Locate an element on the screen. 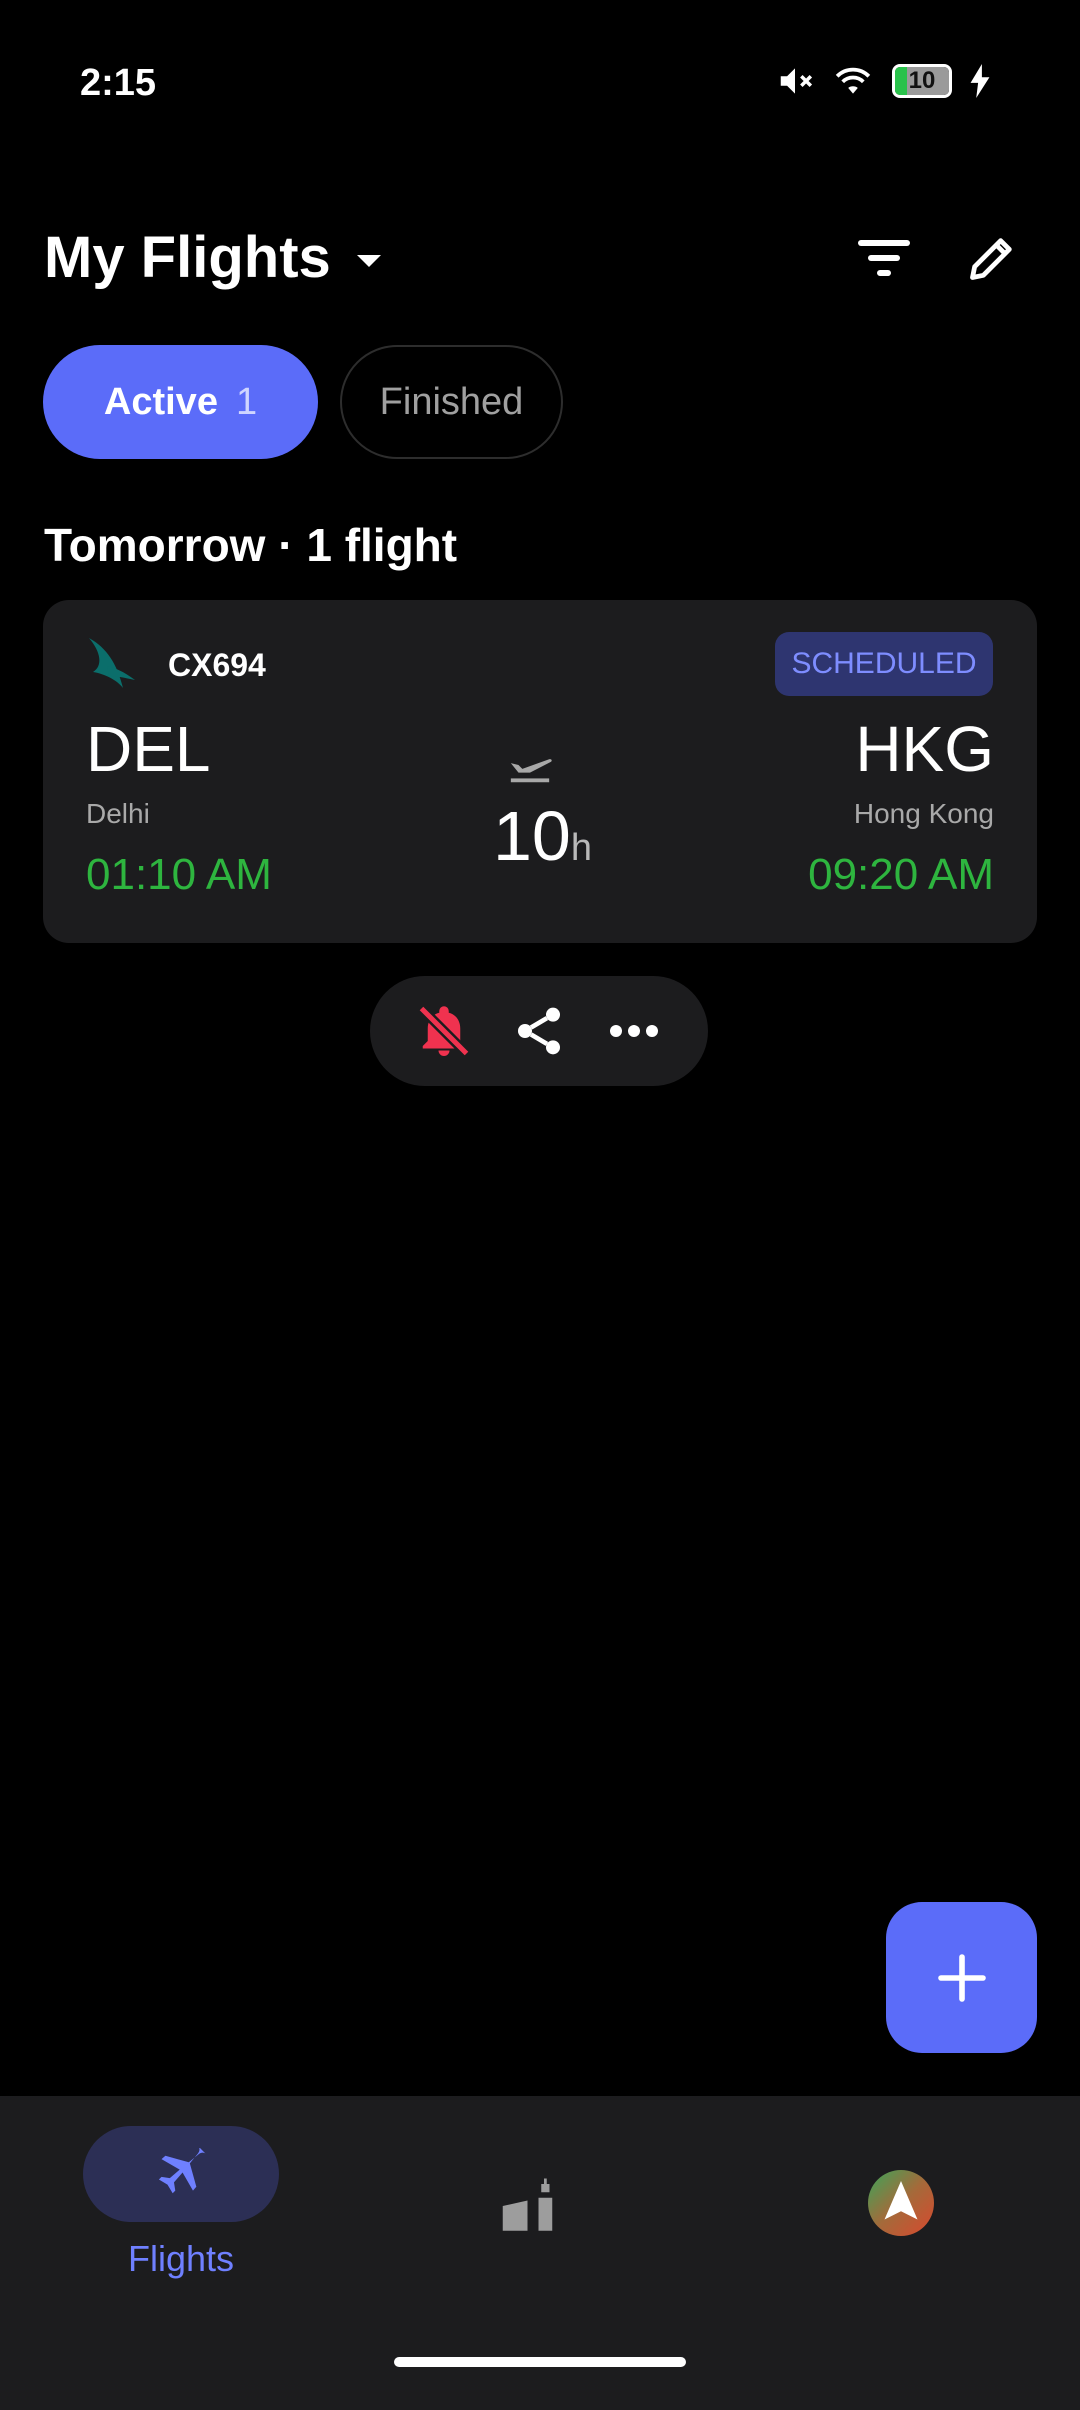 Image resolution: width=1080 pixels, height=2410 pixels. nav-flights: Flights is located at coordinates (181, 2203).